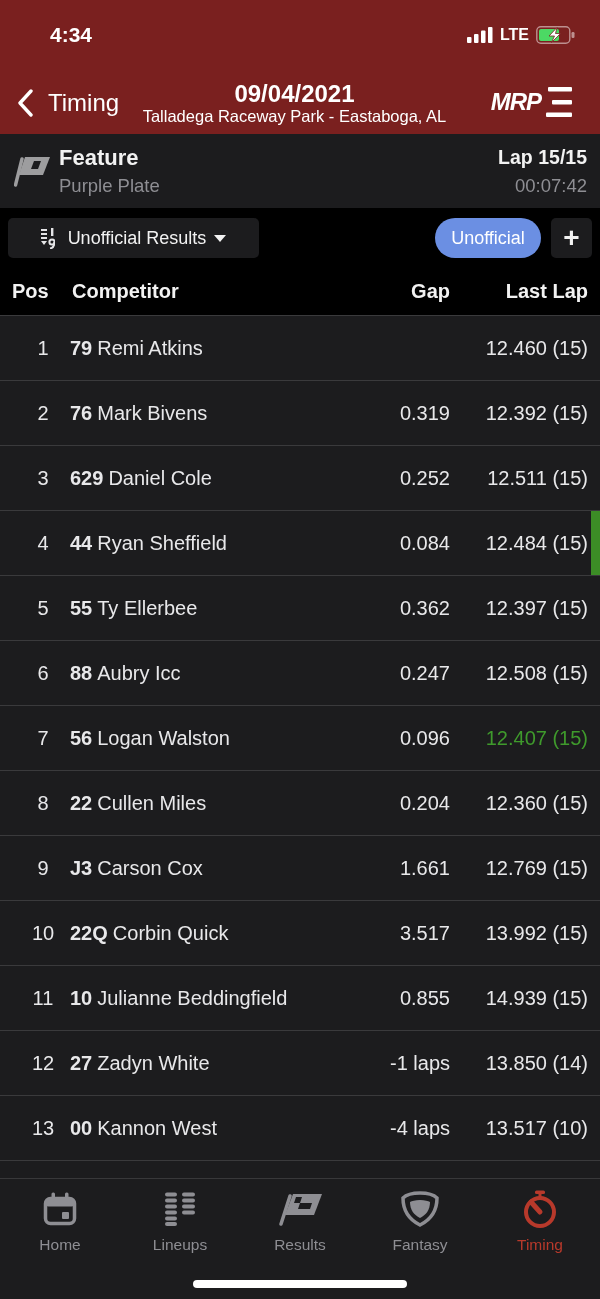 This screenshot has height=1299, width=600. Describe the element at coordinates (536, 608) in the screenshot. I see `lap-time-cell: 12.397 (15)` at that location.